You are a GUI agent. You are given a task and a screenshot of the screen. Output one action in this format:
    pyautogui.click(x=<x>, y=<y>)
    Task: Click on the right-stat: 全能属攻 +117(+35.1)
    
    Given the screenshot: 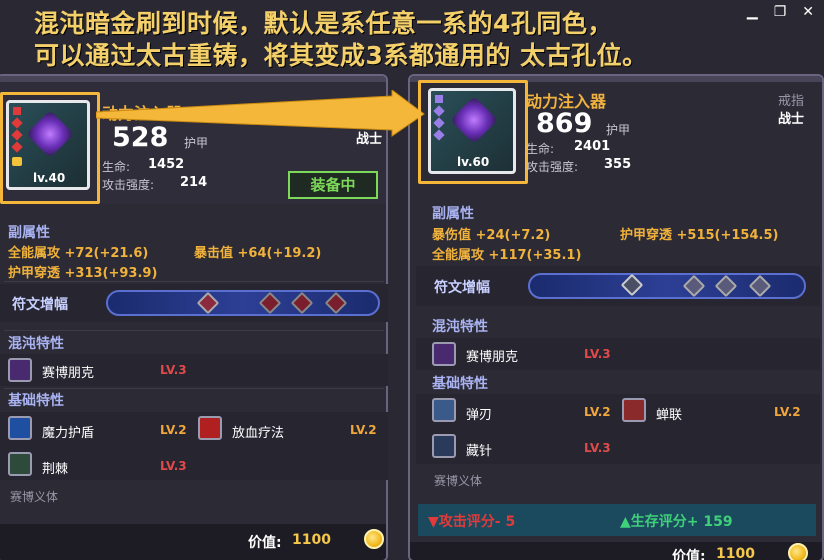 What is the action you would take?
    pyautogui.click(x=507, y=255)
    